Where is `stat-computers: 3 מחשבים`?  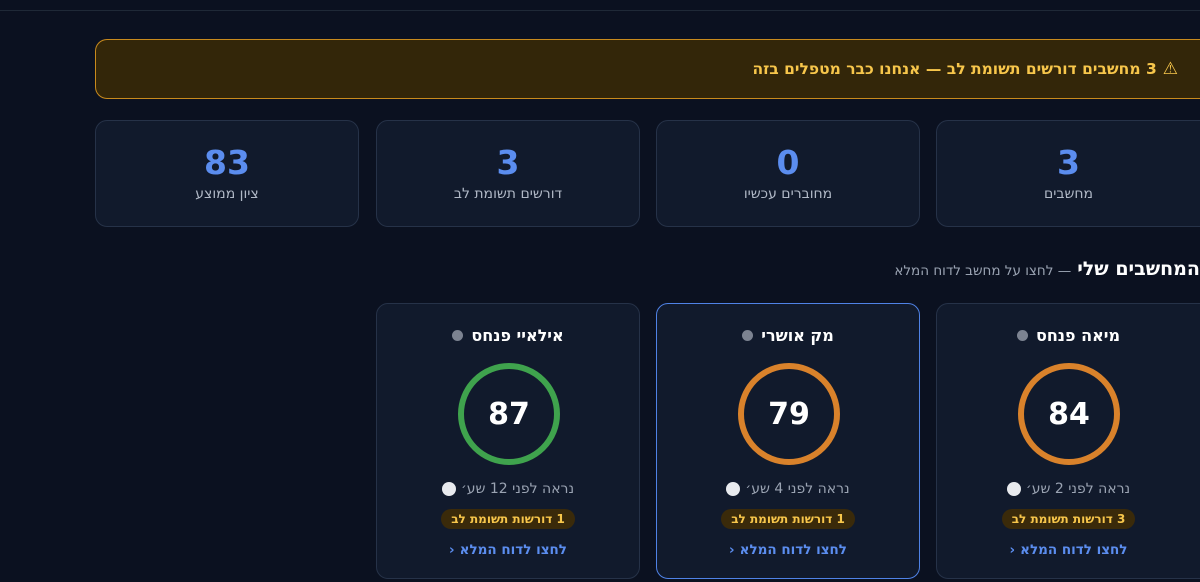
stat-computers: 3 מחשבים is located at coordinates (1068, 173).